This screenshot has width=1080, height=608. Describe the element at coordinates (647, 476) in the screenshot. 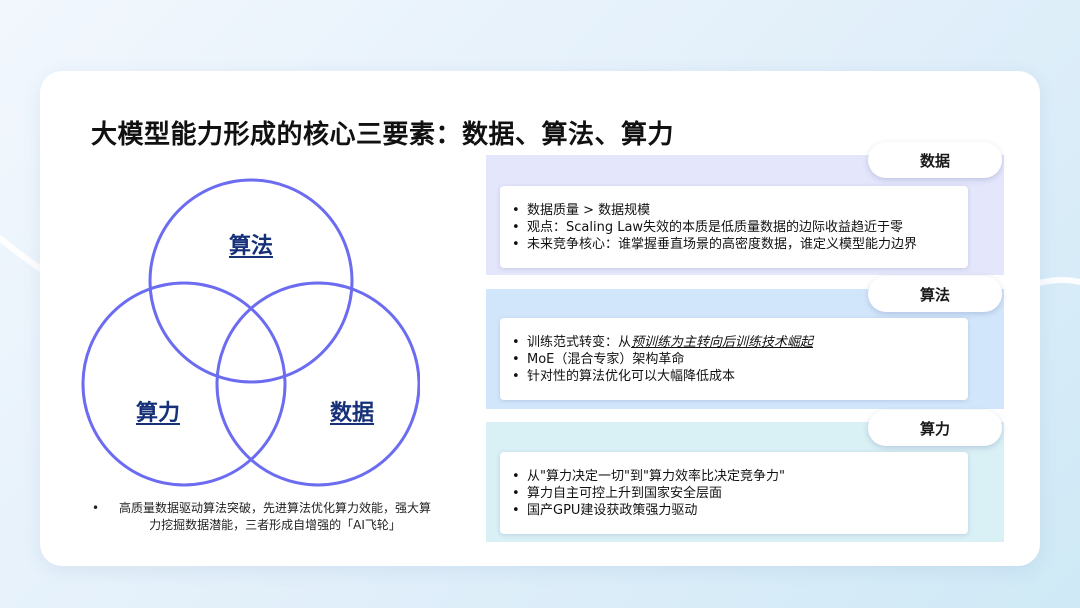

I see `list-item: 从"算力决定一切"到"算力效率比决定竞争力"` at that location.